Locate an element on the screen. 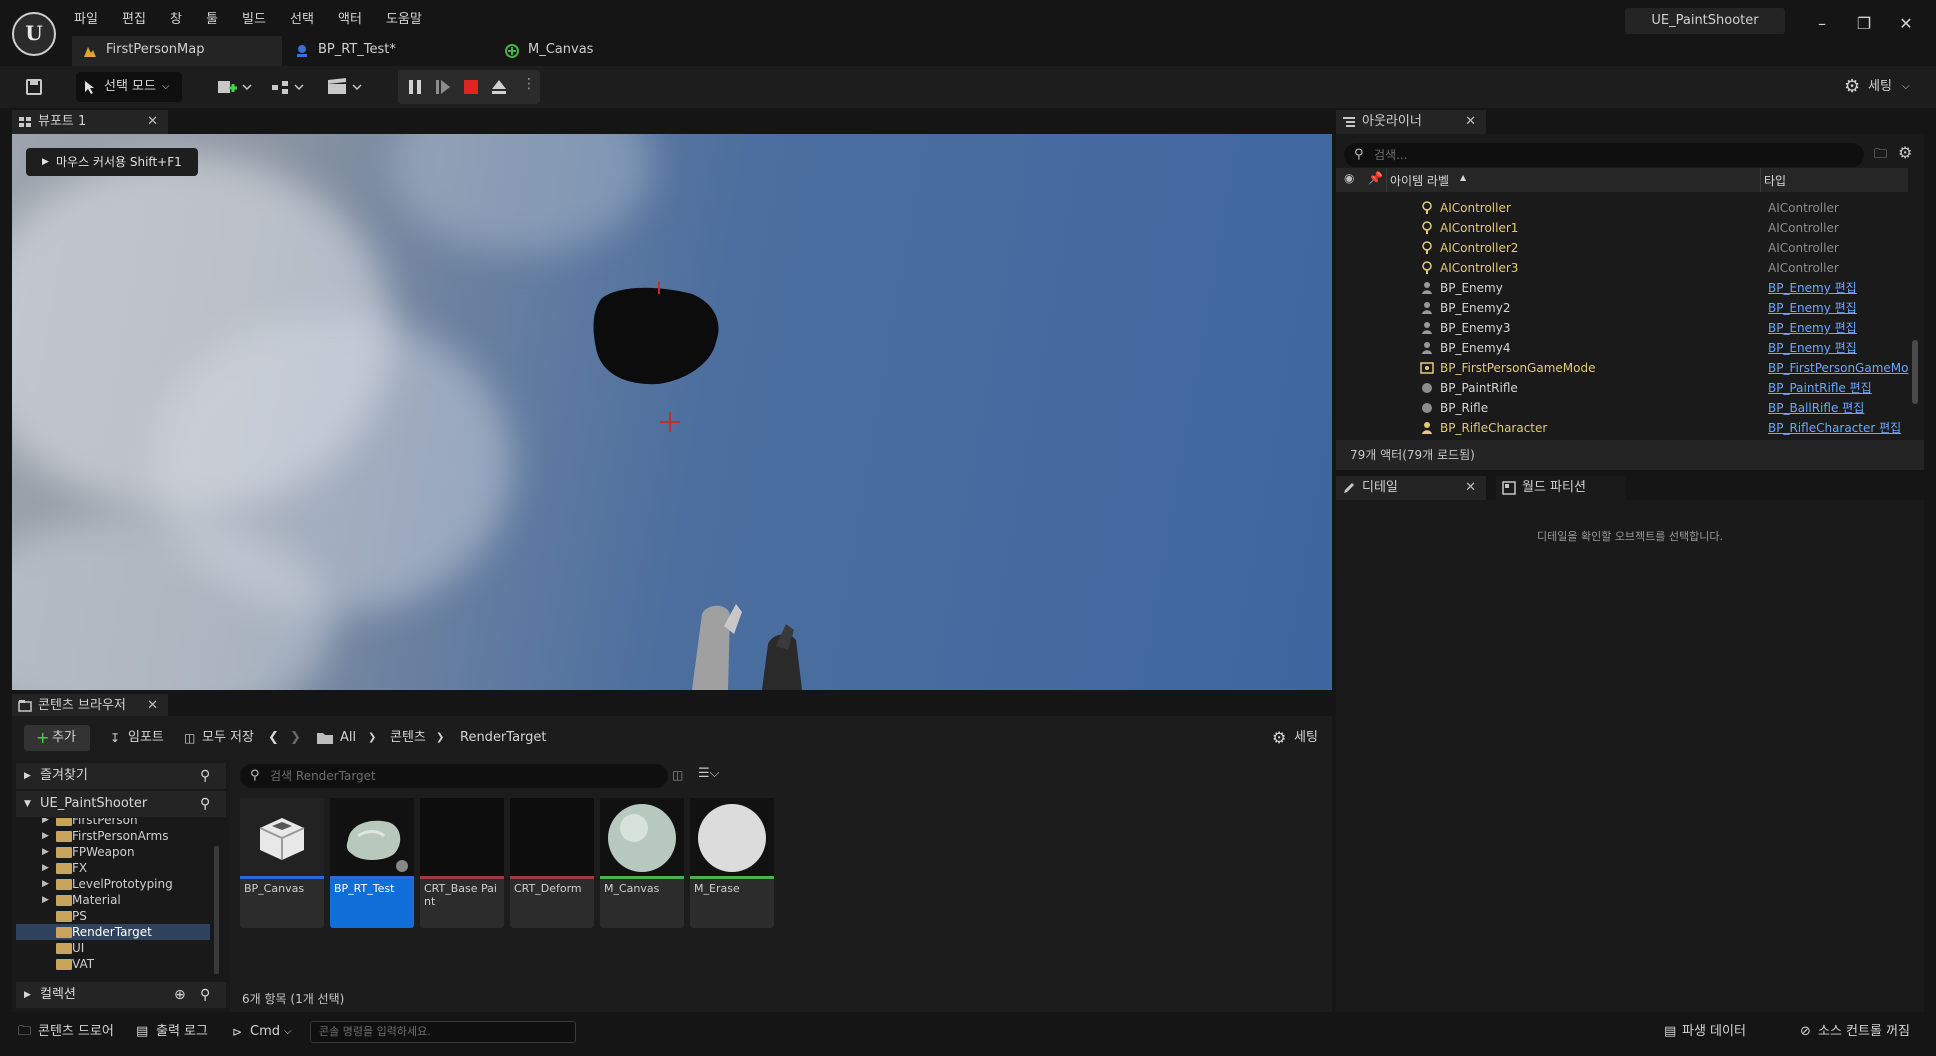  settings-button: ⚙ 세팅 ⌵ is located at coordinates (1883, 87).